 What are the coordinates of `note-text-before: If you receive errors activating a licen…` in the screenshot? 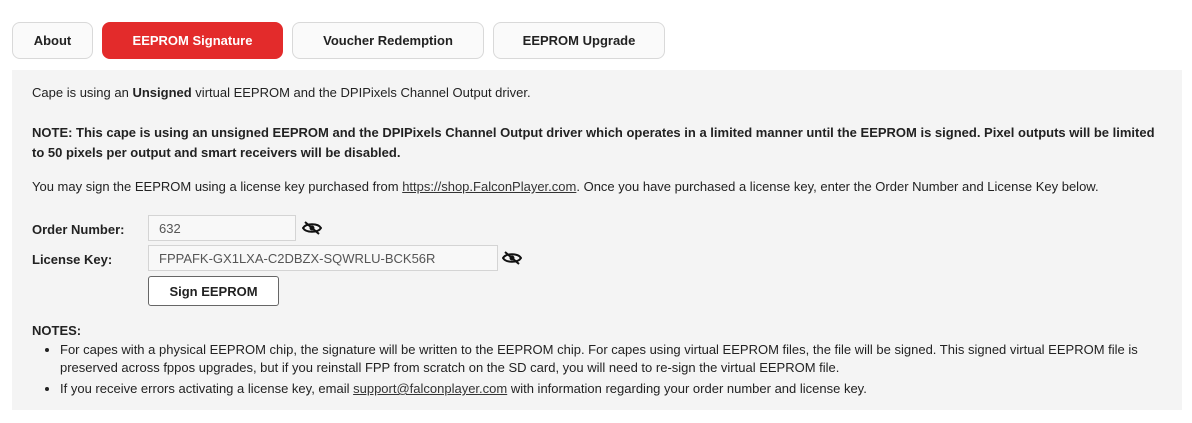 It's located at (207, 388).